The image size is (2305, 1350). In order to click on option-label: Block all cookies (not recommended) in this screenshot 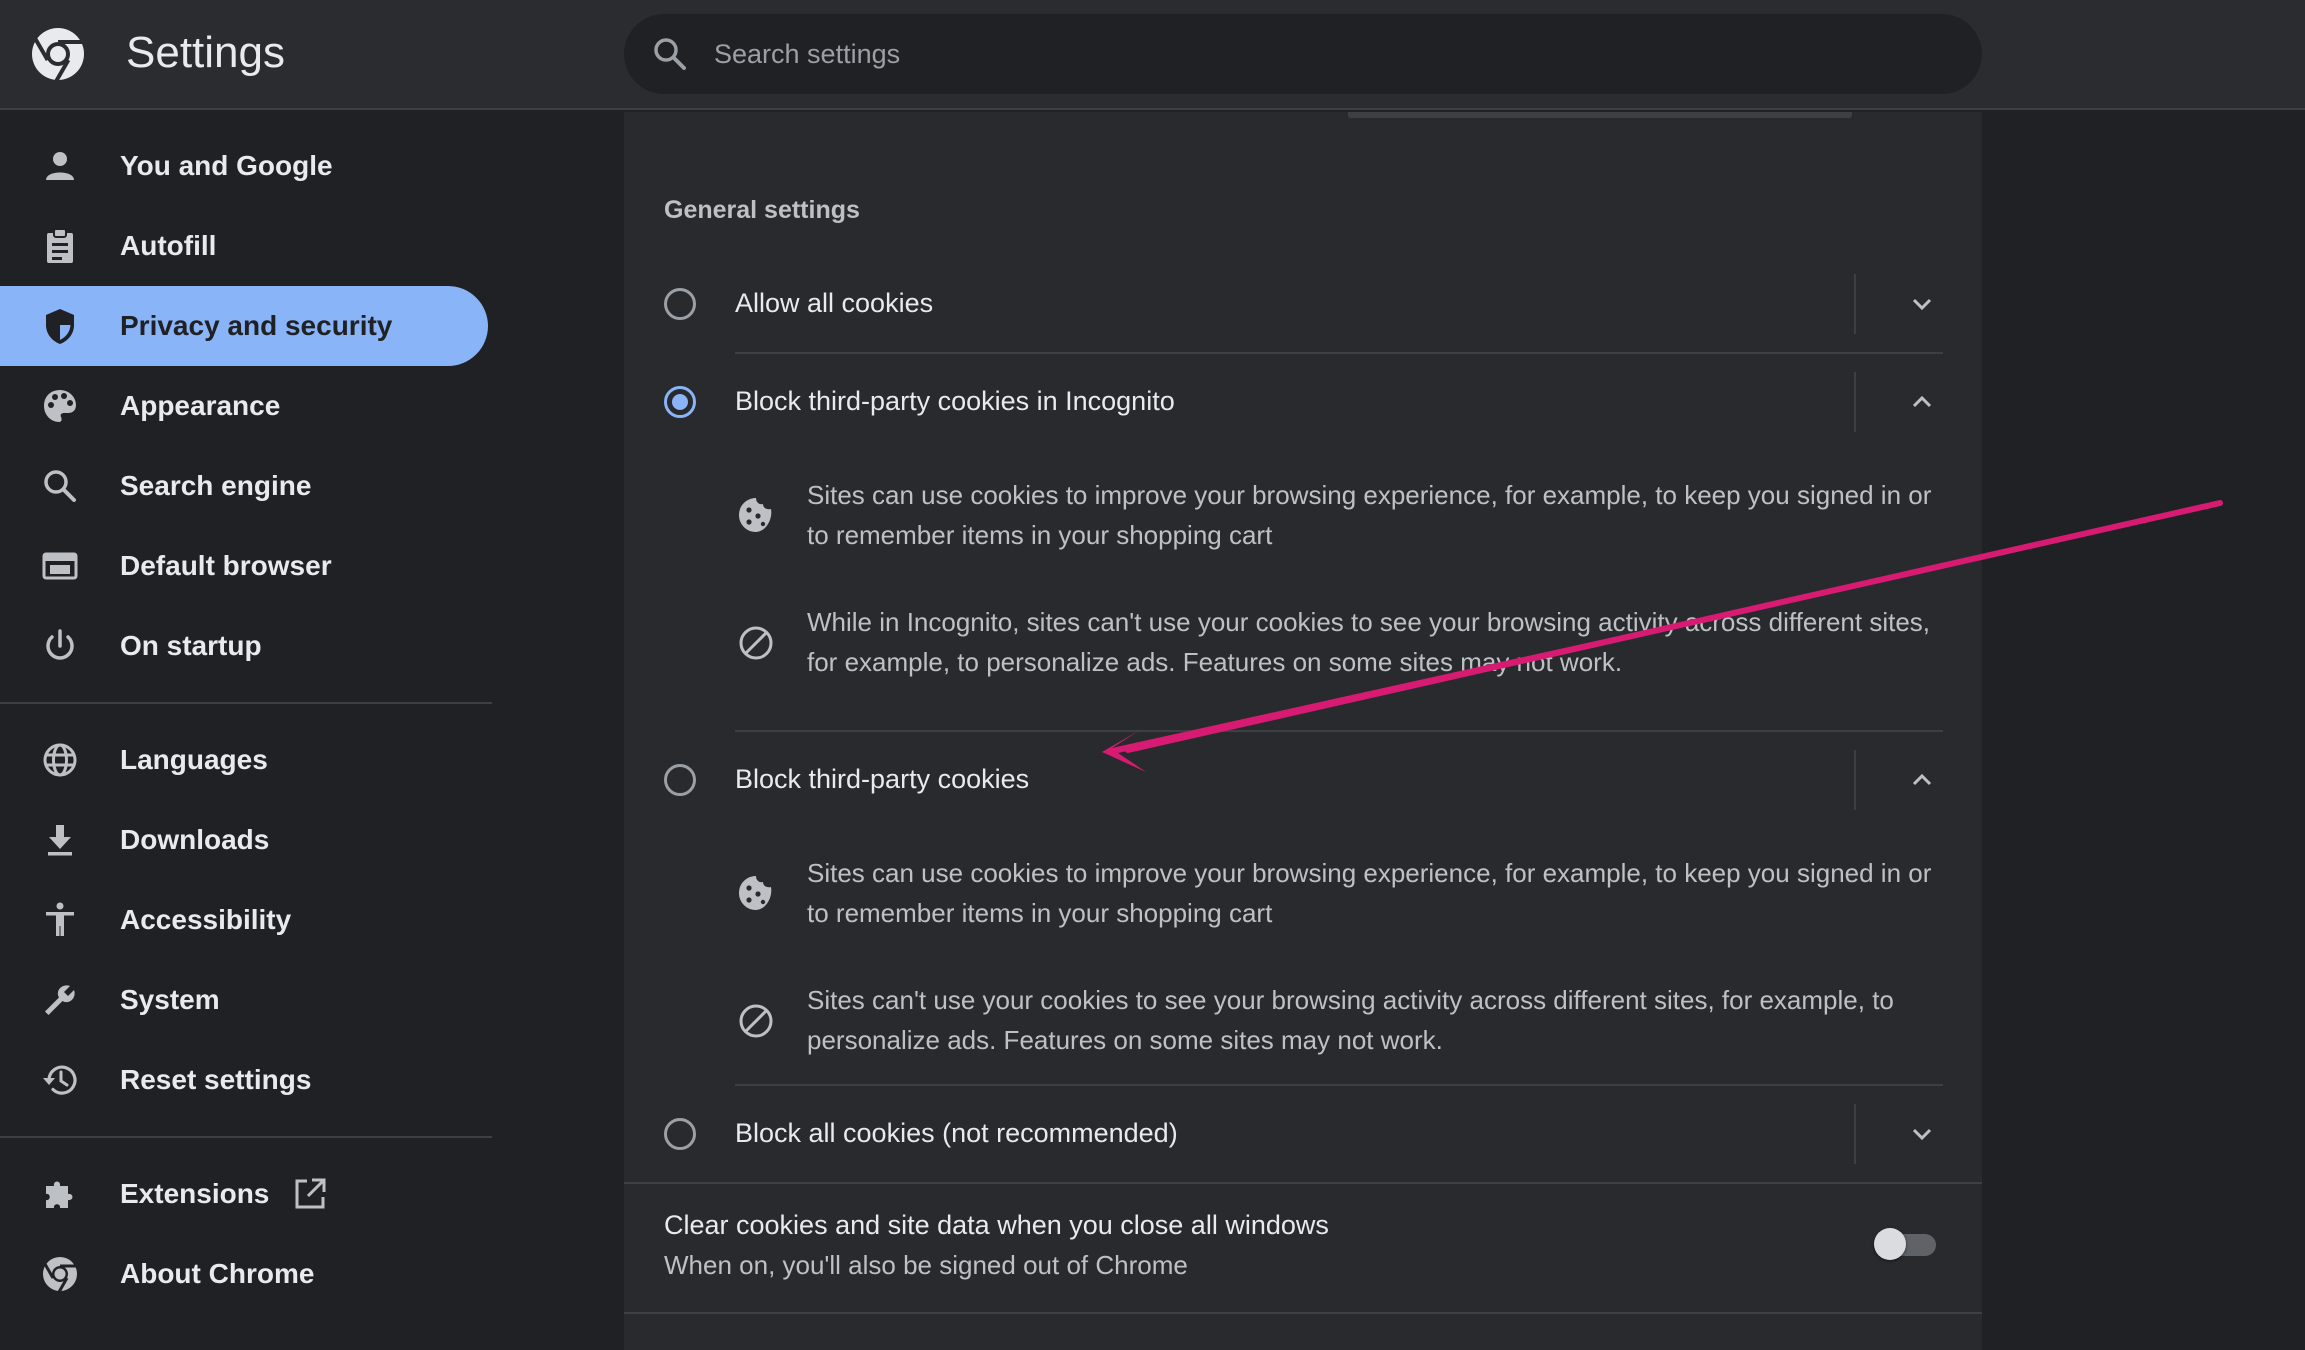, I will do `click(956, 1133)`.